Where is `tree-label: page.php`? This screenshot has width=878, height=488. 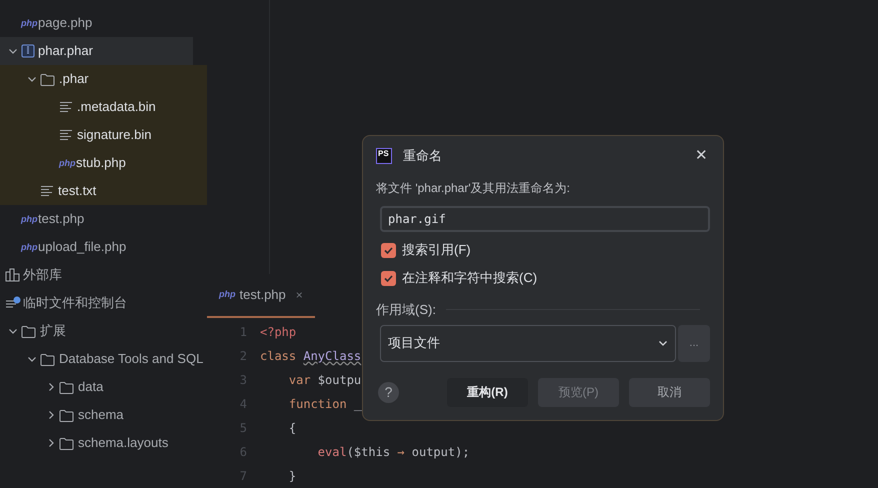 tree-label: page.php is located at coordinates (65, 23).